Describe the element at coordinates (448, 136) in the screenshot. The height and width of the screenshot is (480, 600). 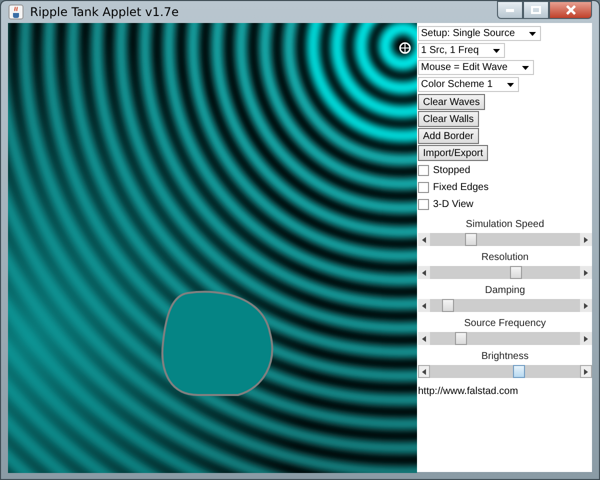
I see `action-button: Add Border` at that location.